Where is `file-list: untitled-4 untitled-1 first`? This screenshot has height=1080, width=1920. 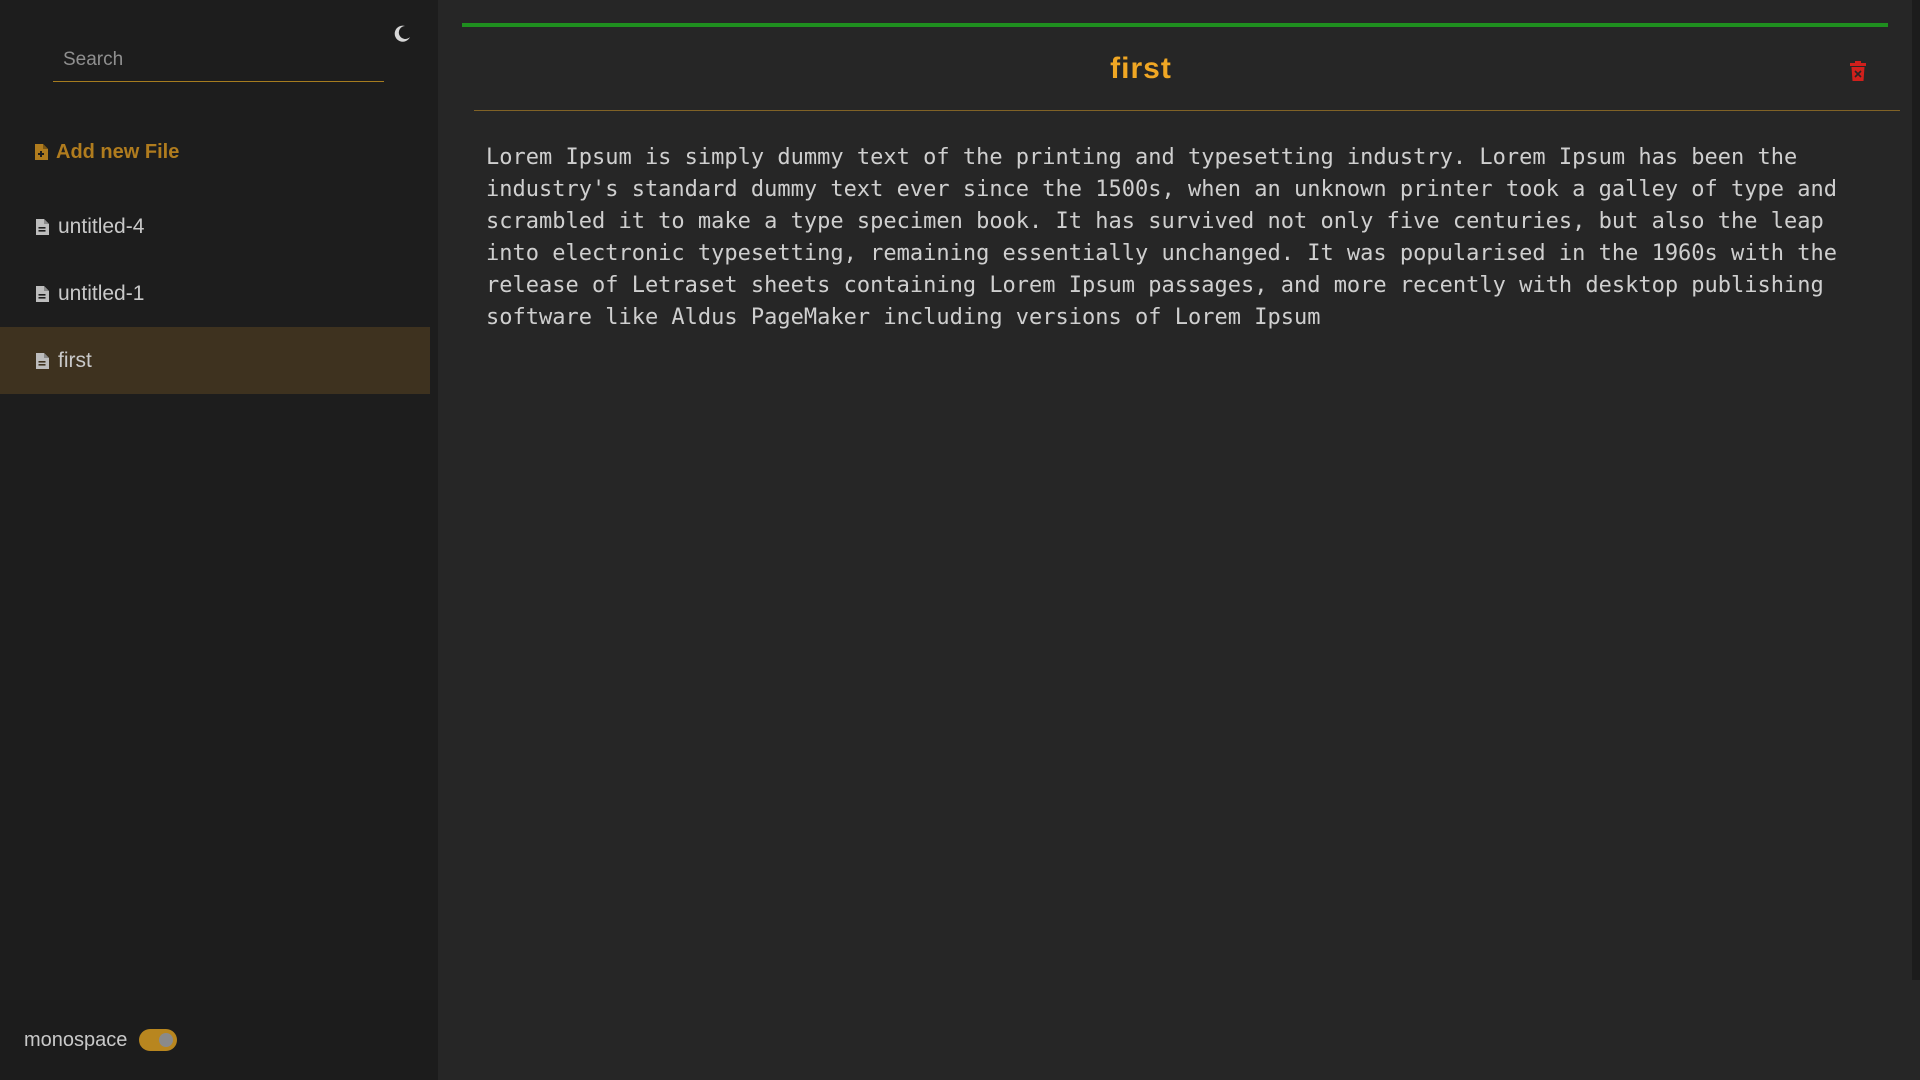
file-list: untitled-4 untitled-1 first is located at coordinates (215, 293).